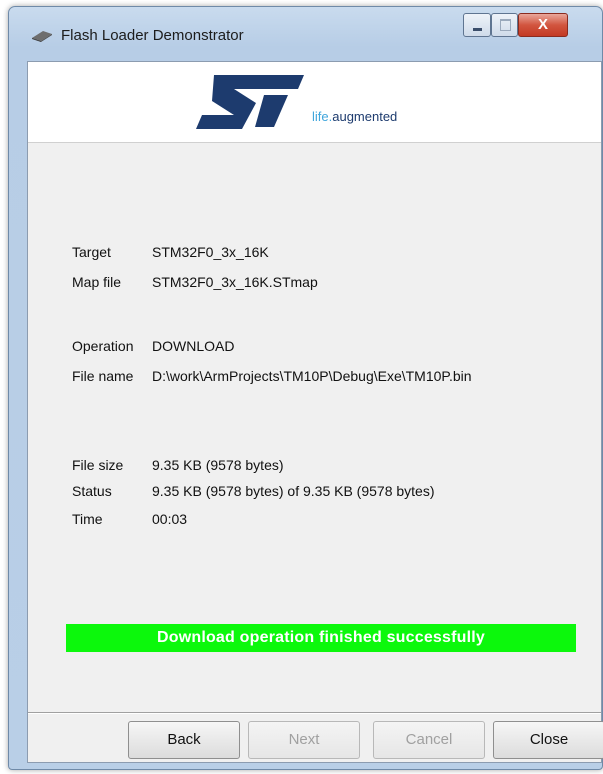  I want to click on tagline-life: life., so click(322, 116).